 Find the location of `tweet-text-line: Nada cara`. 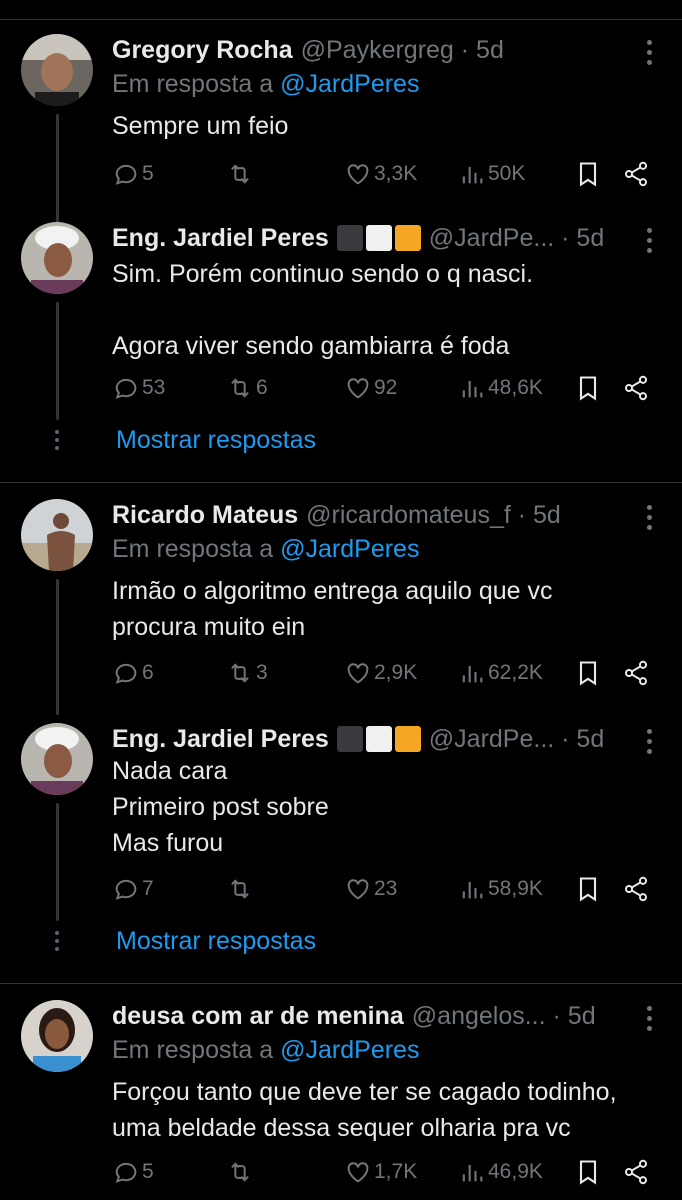

tweet-text-line: Nada cara is located at coordinates (170, 771).